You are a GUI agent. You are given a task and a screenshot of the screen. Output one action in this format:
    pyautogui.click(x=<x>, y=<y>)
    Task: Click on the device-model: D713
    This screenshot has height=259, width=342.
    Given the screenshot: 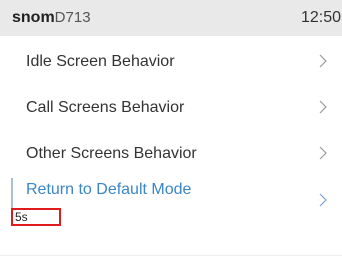 What is the action you would take?
    pyautogui.click(x=72, y=17)
    